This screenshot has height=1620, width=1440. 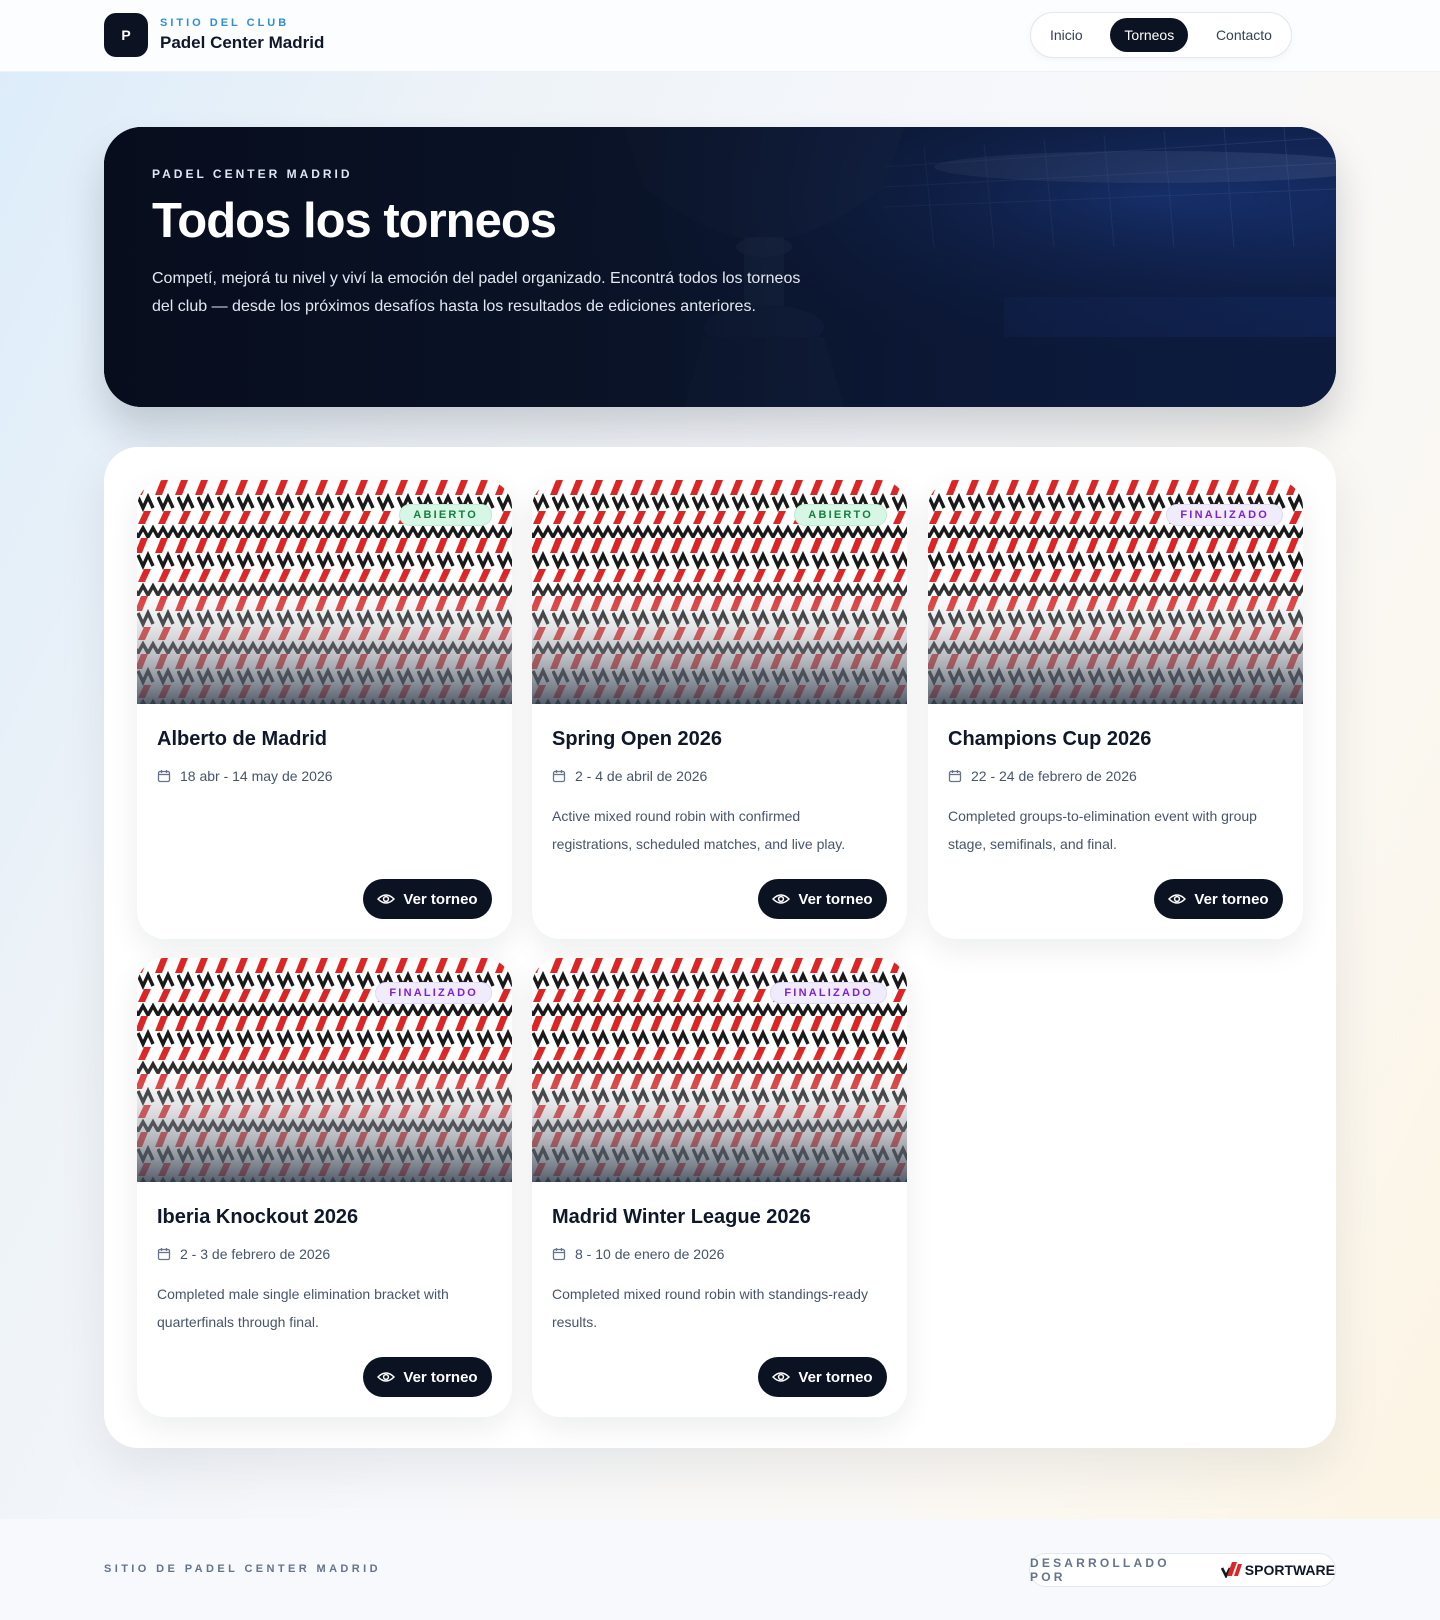 I want to click on tournament-dates: 2 - 4 de abril de 2026, so click(x=629, y=776).